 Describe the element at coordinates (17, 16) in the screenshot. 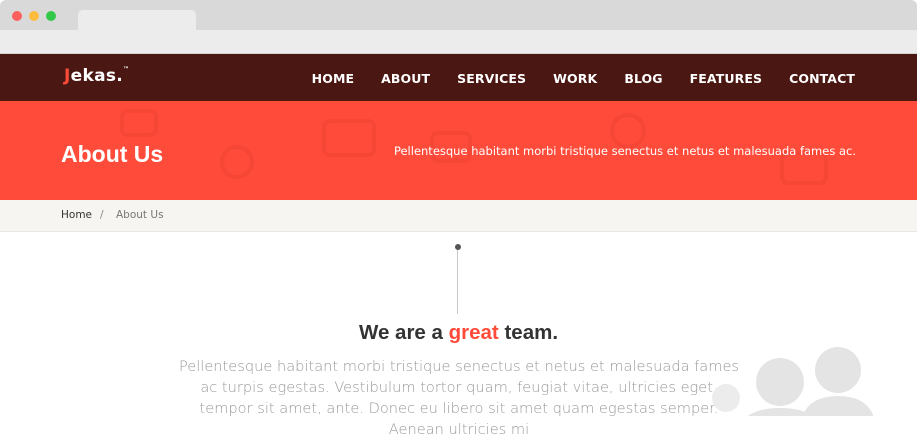

I see `close-window-icon` at that location.